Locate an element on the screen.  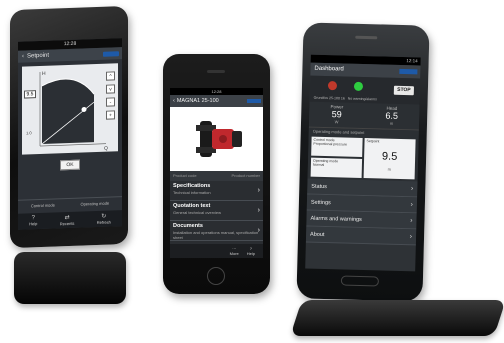
speaker-grill is located at coordinates (216, 71).